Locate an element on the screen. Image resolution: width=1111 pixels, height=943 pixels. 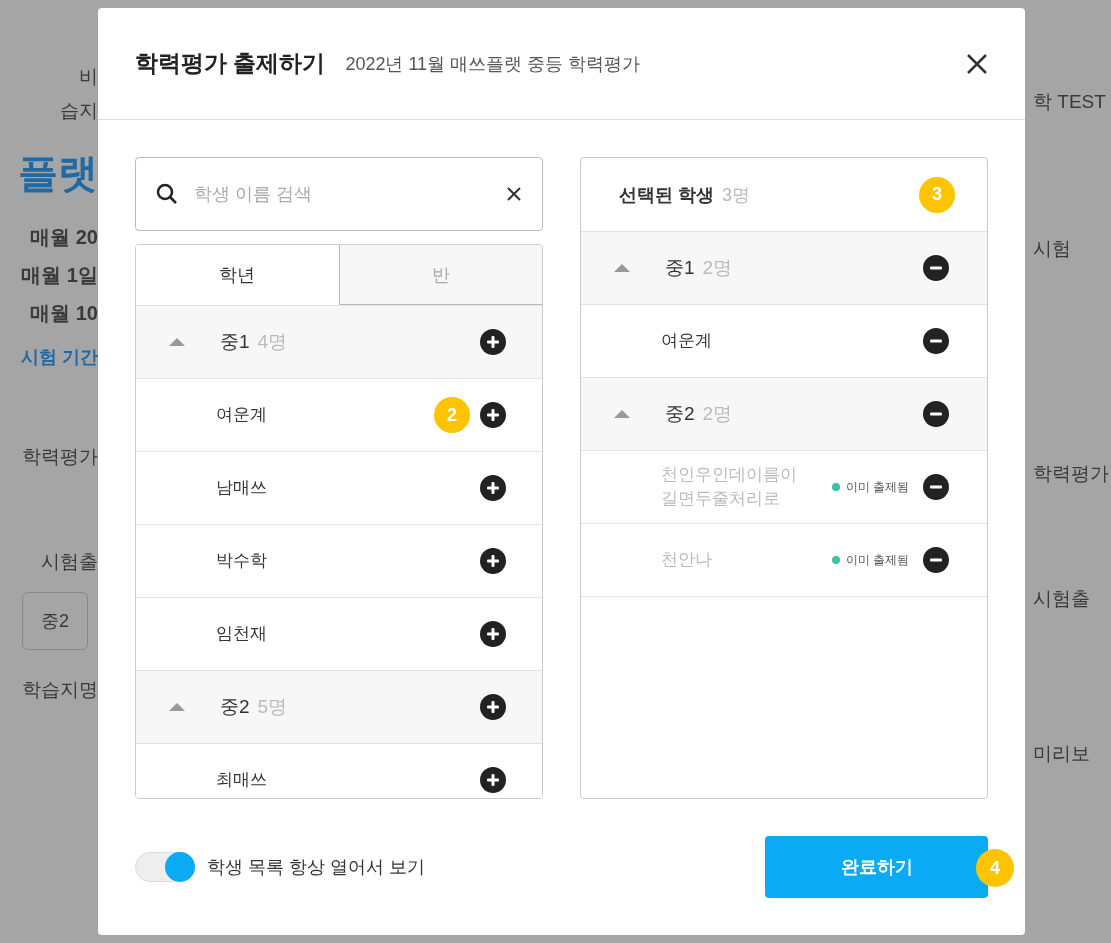
student-row: 최매쓰 is located at coordinates (339, 770).